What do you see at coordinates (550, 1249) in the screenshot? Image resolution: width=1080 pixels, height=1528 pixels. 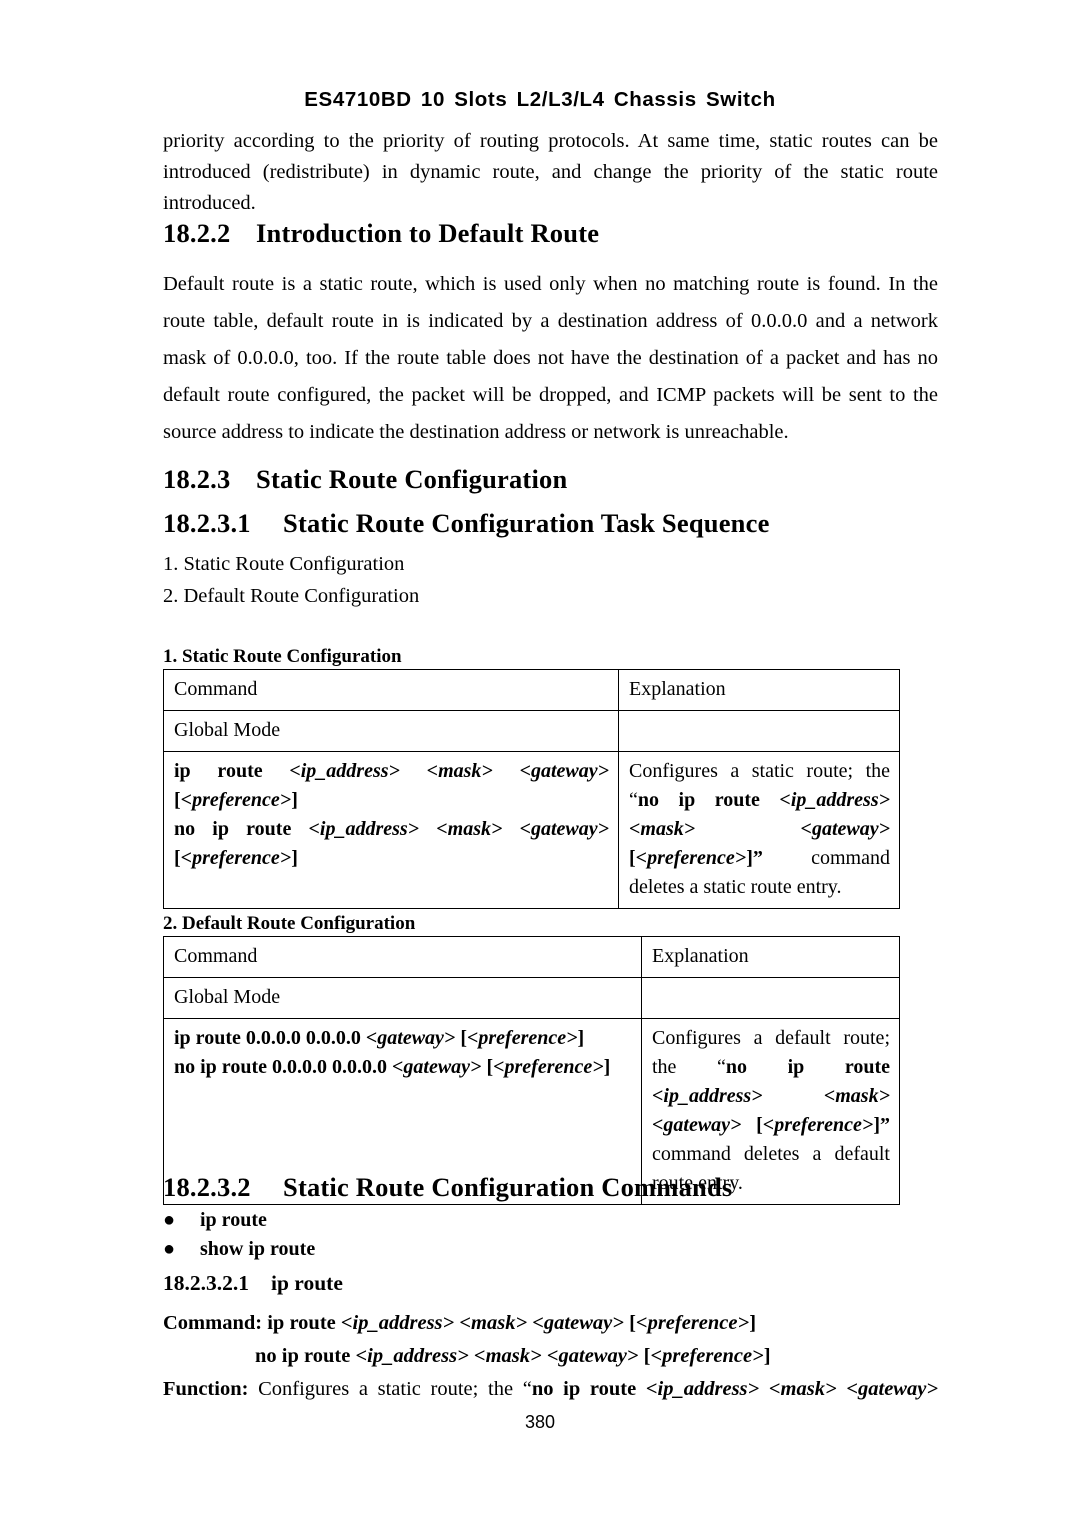 I see `list-item: ● show ip route` at bounding box center [550, 1249].